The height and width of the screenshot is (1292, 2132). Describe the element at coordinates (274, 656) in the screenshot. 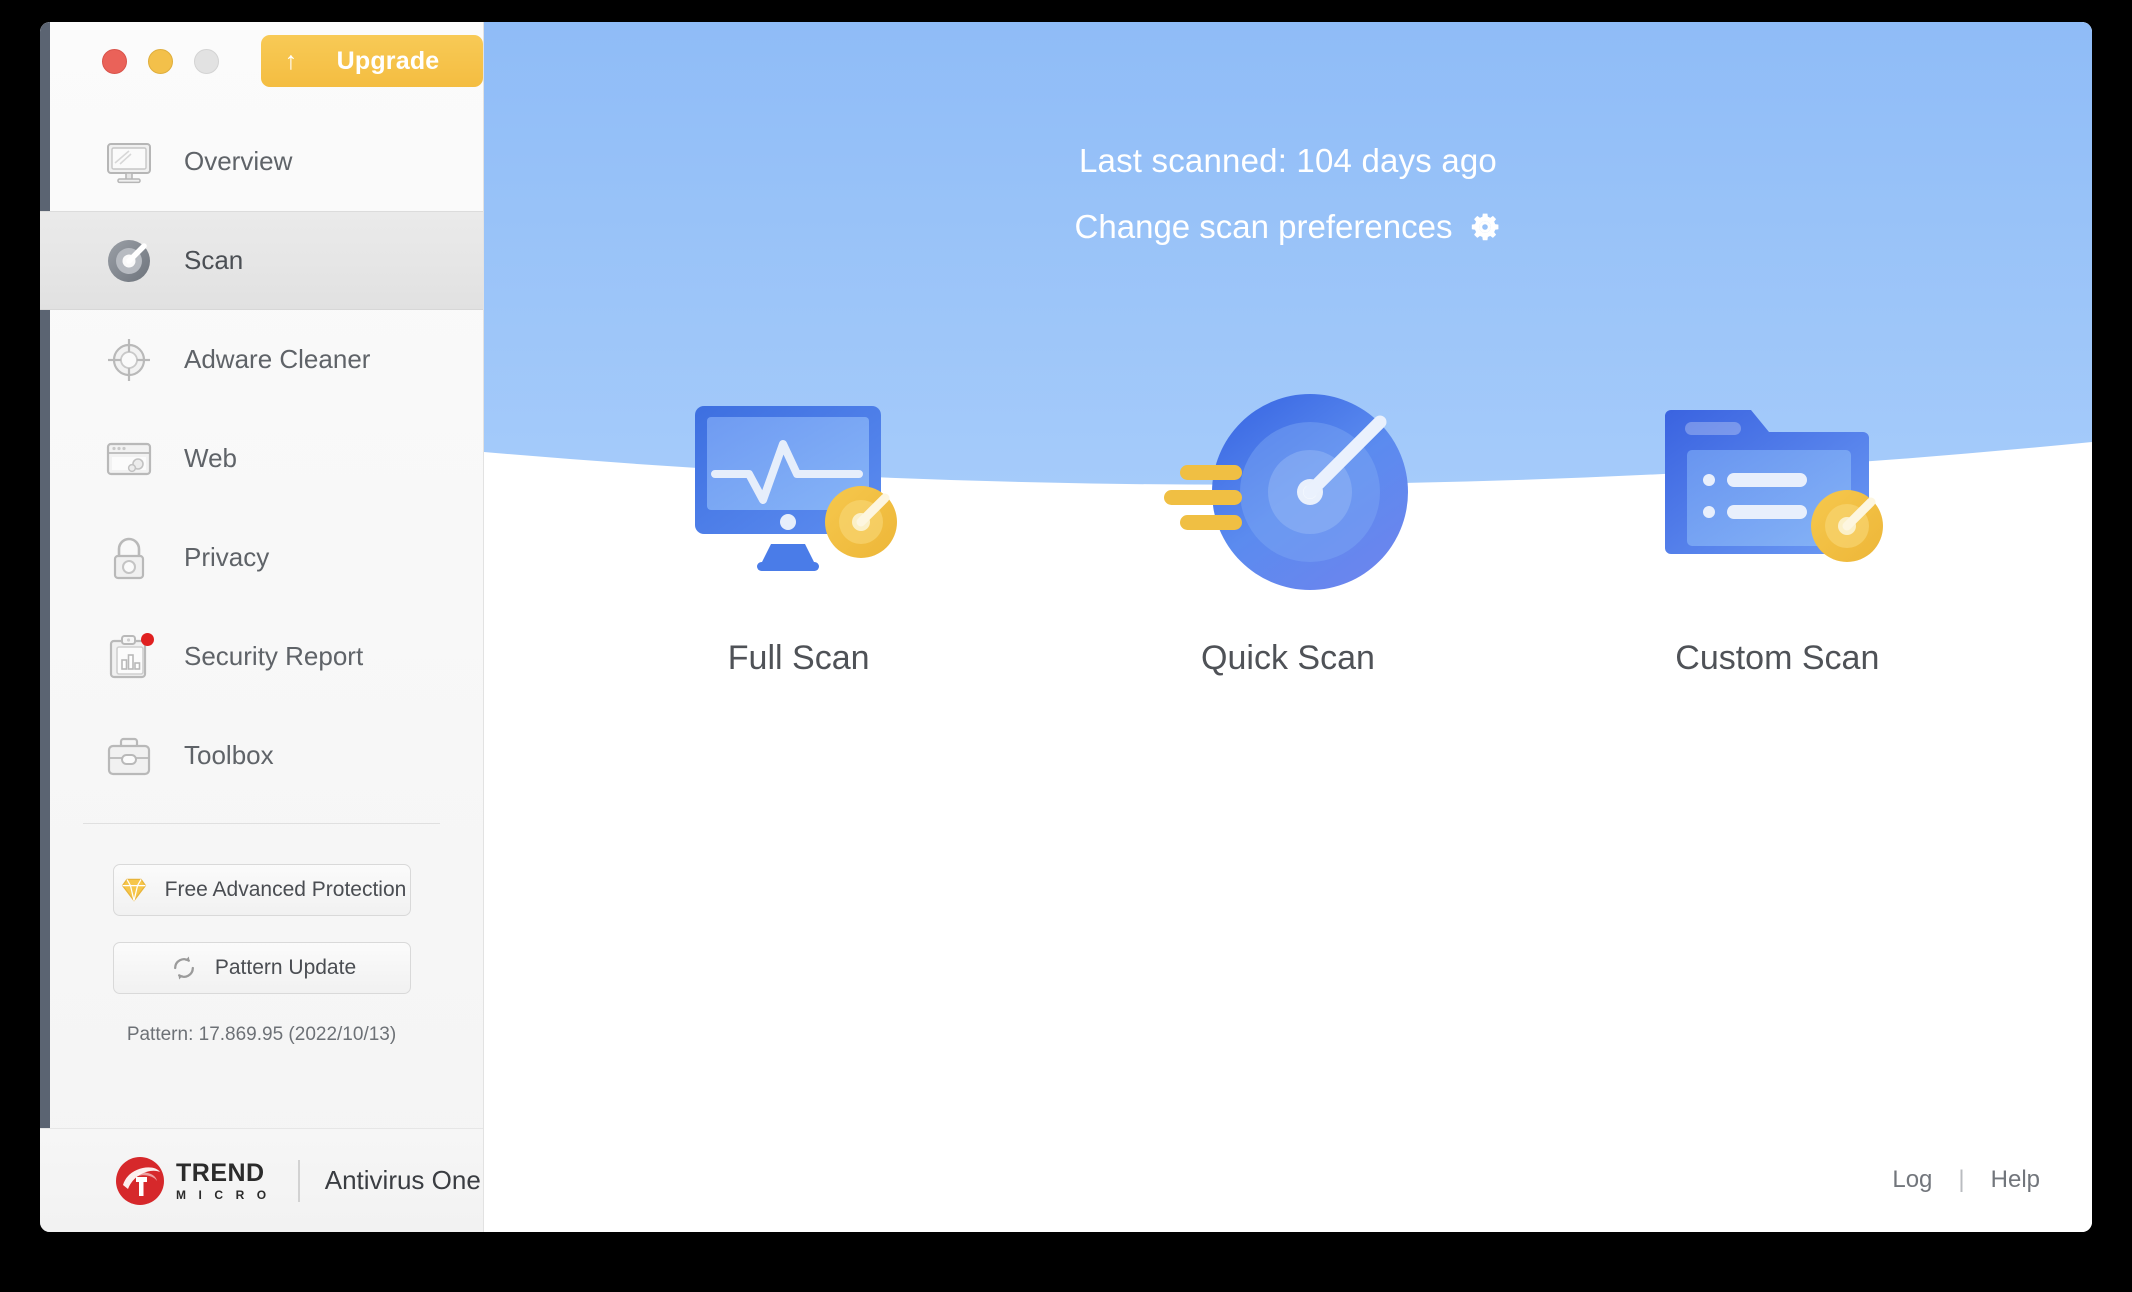

I see `sidebar-item-label: Security Report` at that location.